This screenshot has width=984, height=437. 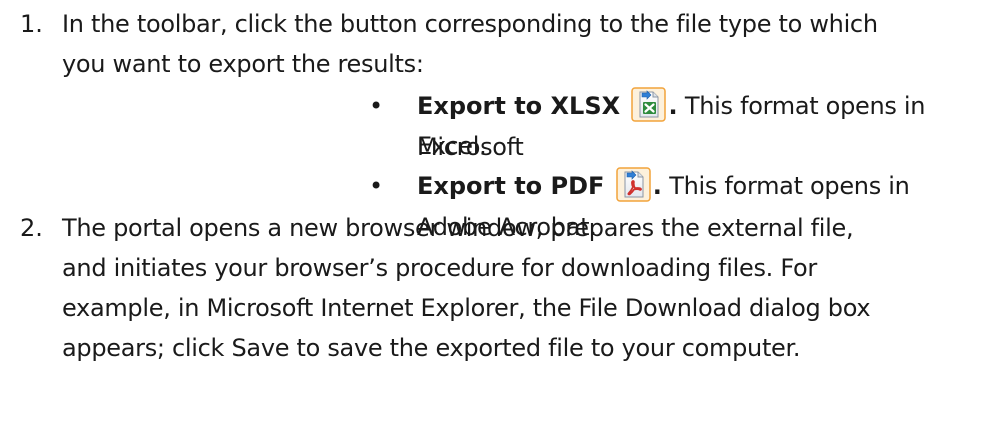 What do you see at coordinates (649, 104) in the screenshot?
I see `excel-export-icon` at bounding box center [649, 104].